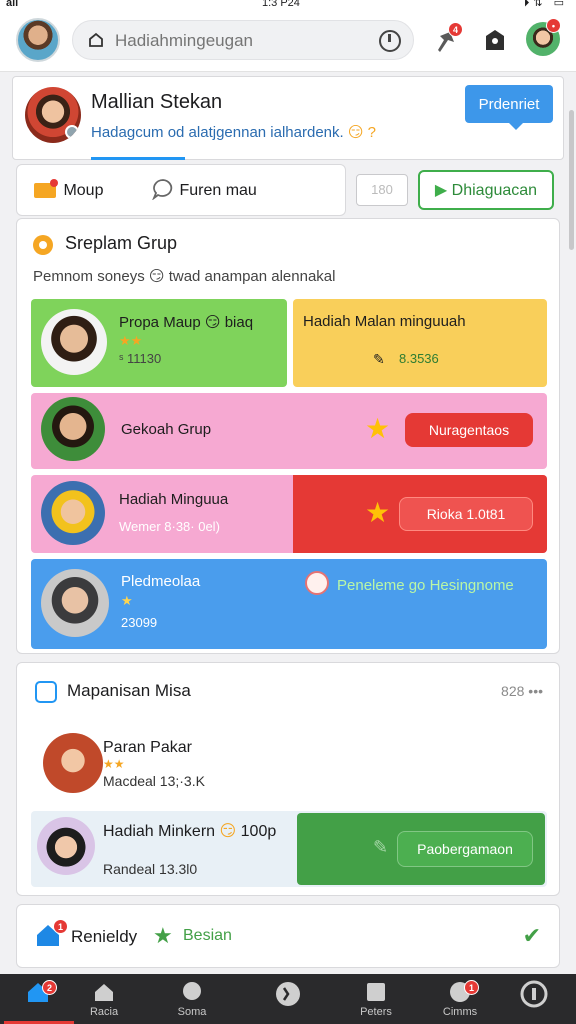 The width and height of the screenshot is (576, 1024). Describe the element at coordinates (258, 831) in the screenshot. I see `misa-score: 100p` at that location.